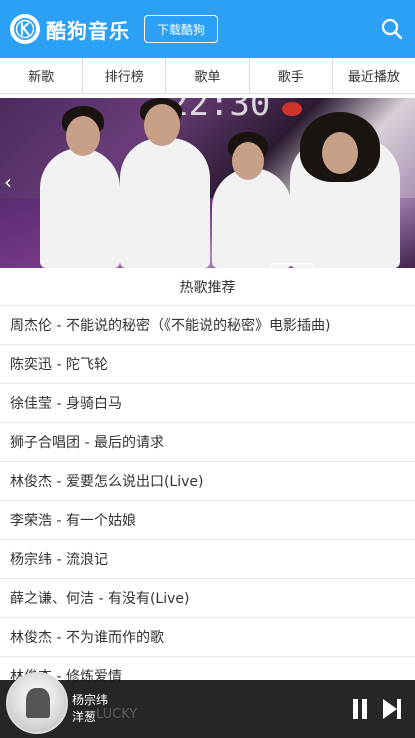 Image resolution: width=415 pixels, height=738 pixels. Describe the element at coordinates (374, 75) in the screenshot. I see `nav-recent: 最近播放` at that location.